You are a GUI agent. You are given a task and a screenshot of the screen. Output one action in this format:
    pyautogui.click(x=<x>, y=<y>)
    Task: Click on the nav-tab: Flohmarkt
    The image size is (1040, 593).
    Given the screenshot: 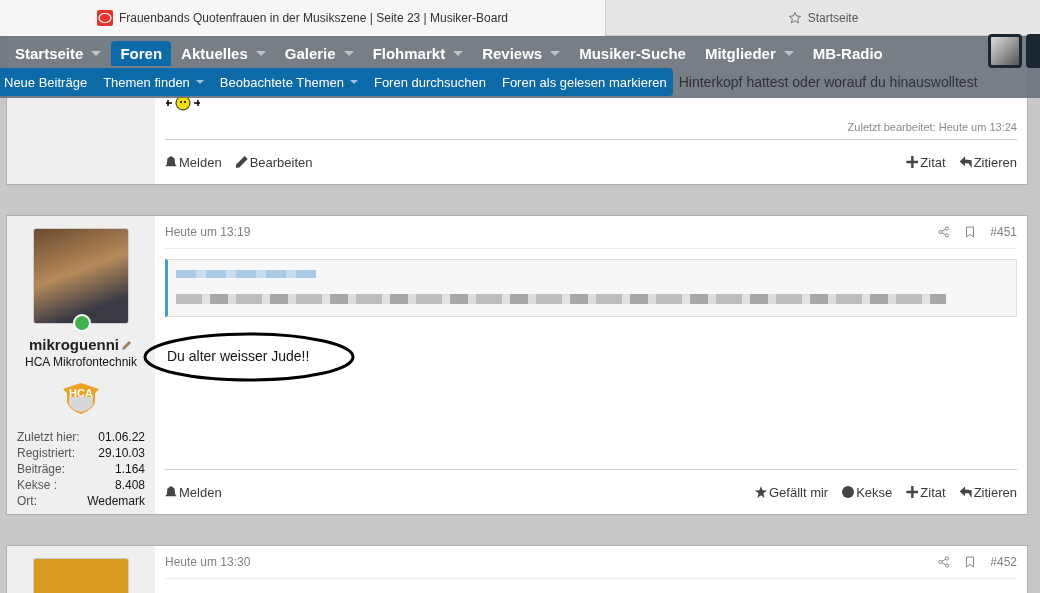 What is the action you would take?
    pyautogui.click(x=418, y=53)
    